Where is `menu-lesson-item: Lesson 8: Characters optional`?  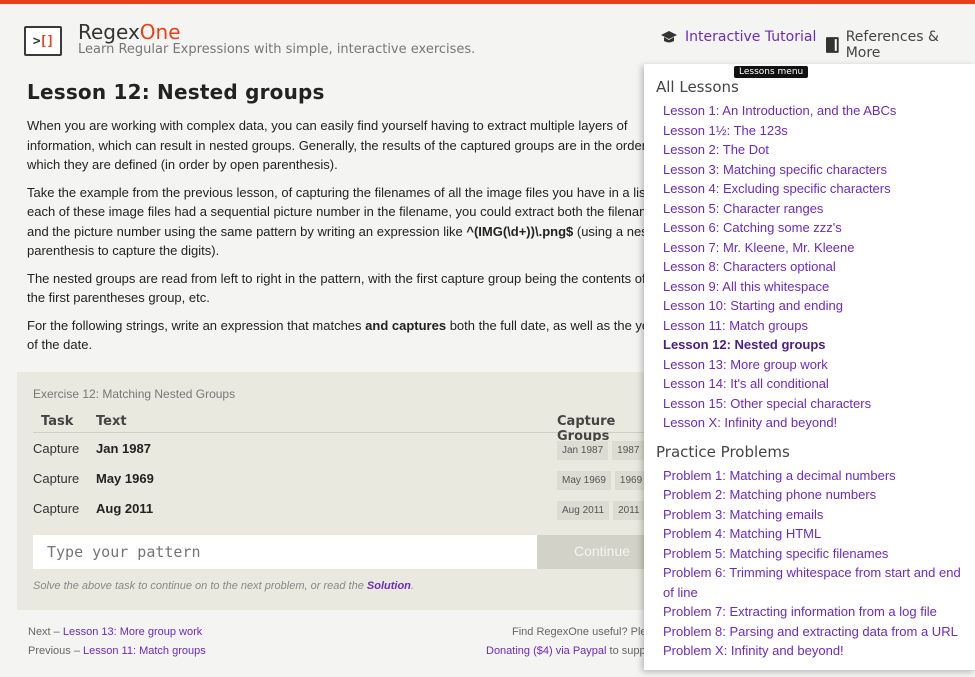 menu-lesson-item: Lesson 8: Characters optional is located at coordinates (815, 267).